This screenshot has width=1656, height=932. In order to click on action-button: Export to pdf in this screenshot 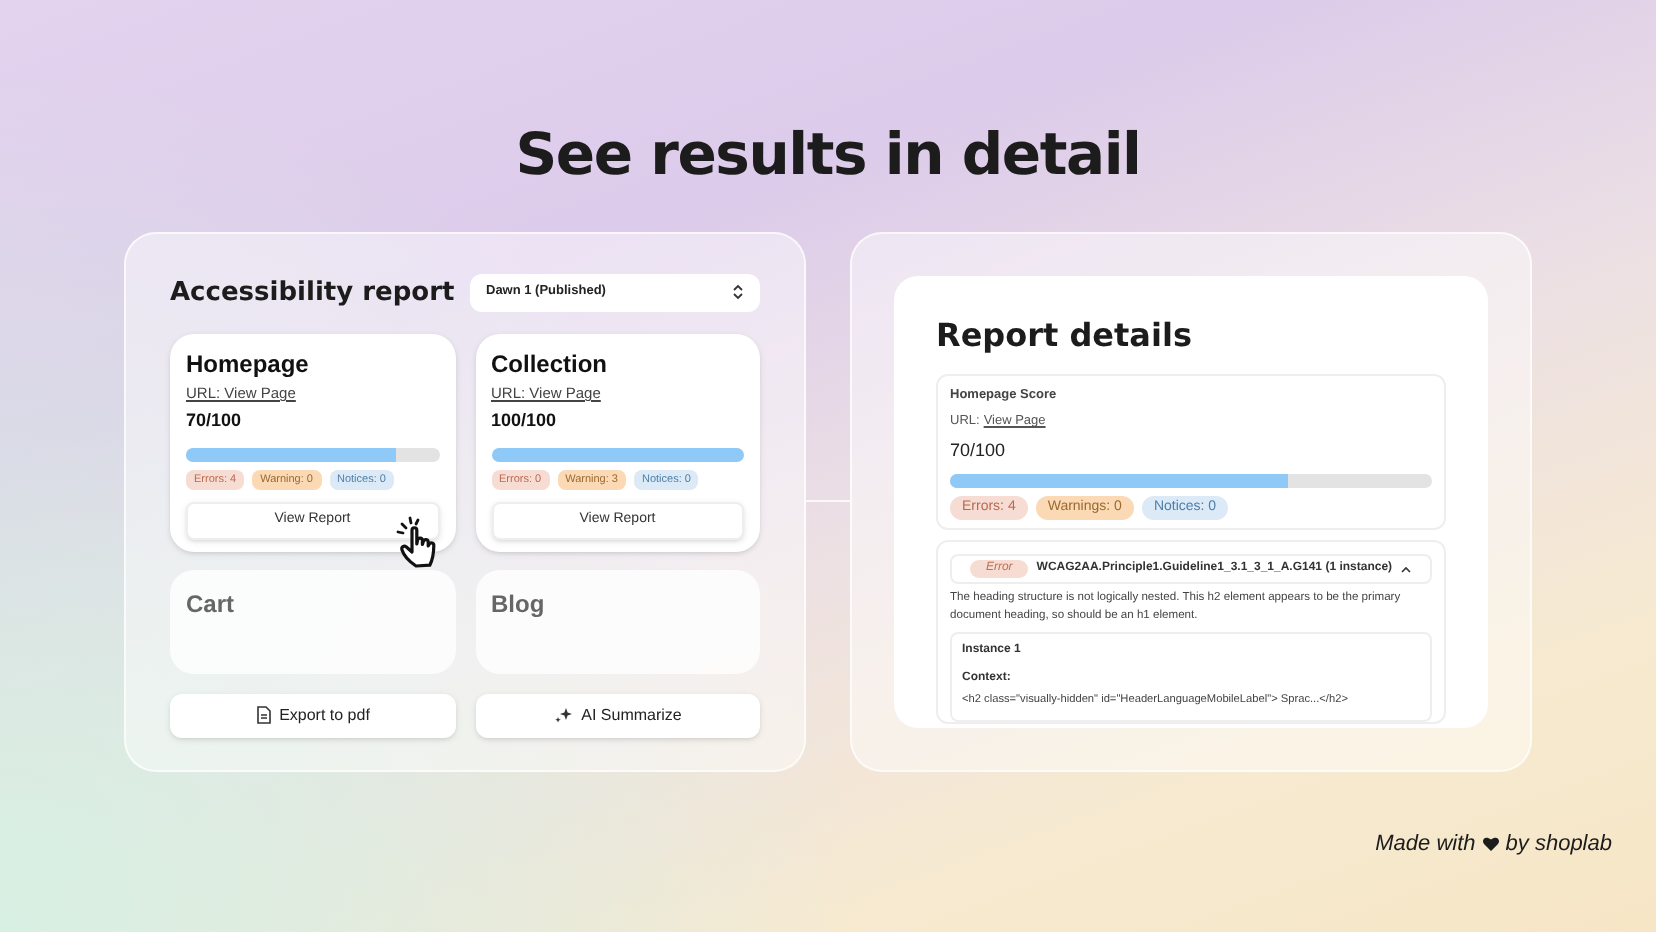, I will do `click(312, 715)`.